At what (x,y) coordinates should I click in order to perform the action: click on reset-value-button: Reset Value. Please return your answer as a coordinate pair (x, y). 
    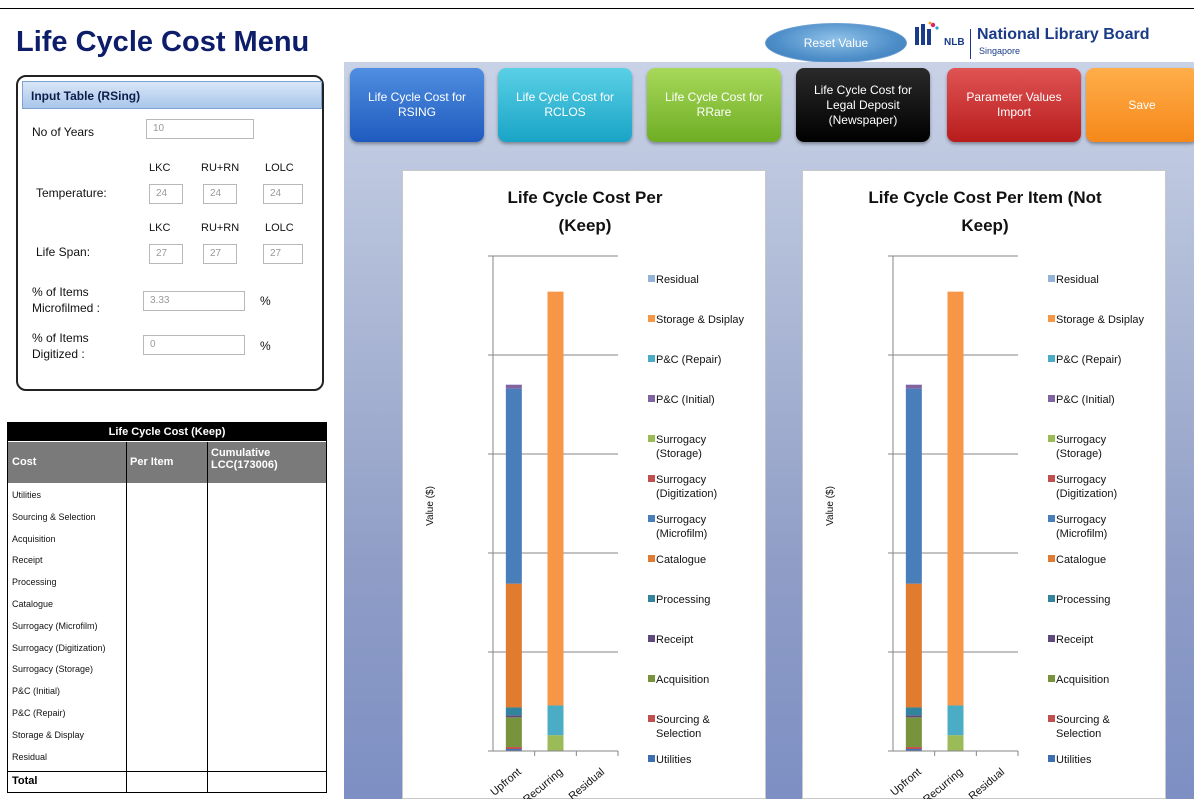
    Looking at the image, I should click on (836, 43).